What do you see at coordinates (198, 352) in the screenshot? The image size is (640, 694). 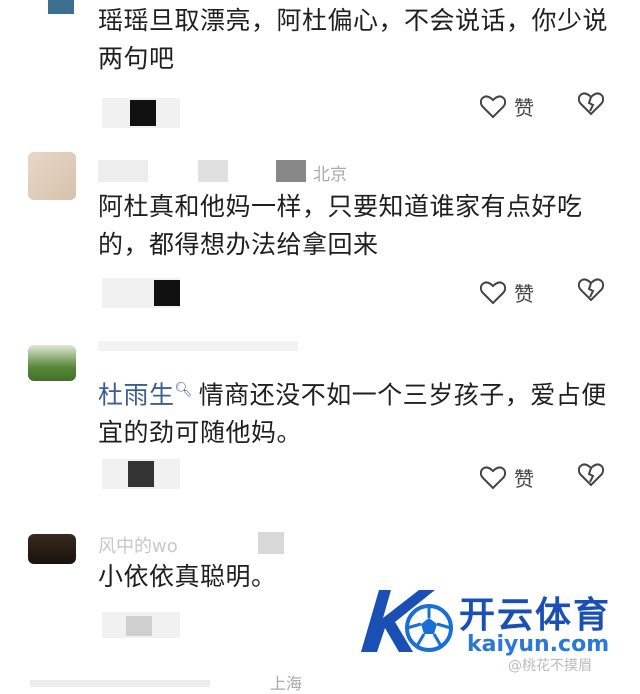 I see `username-row` at bounding box center [198, 352].